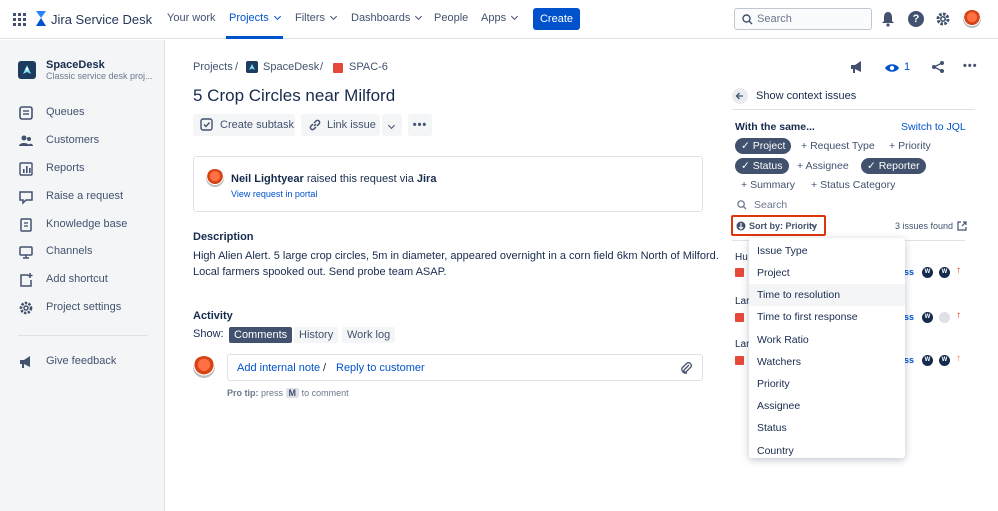 The height and width of the screenshot is (511, 998). What do you see at coordinates (888, 19) in the screenshot?
I see `notifications-icon` at bounding box center [888, 19].